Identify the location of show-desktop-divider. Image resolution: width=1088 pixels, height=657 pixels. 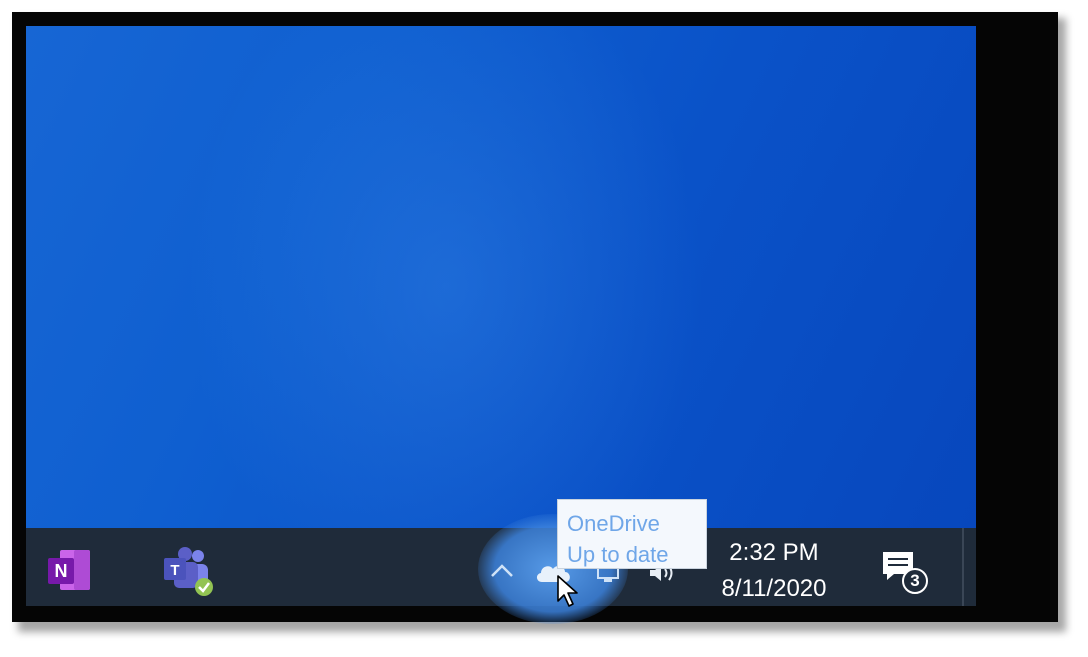
(963, 567).